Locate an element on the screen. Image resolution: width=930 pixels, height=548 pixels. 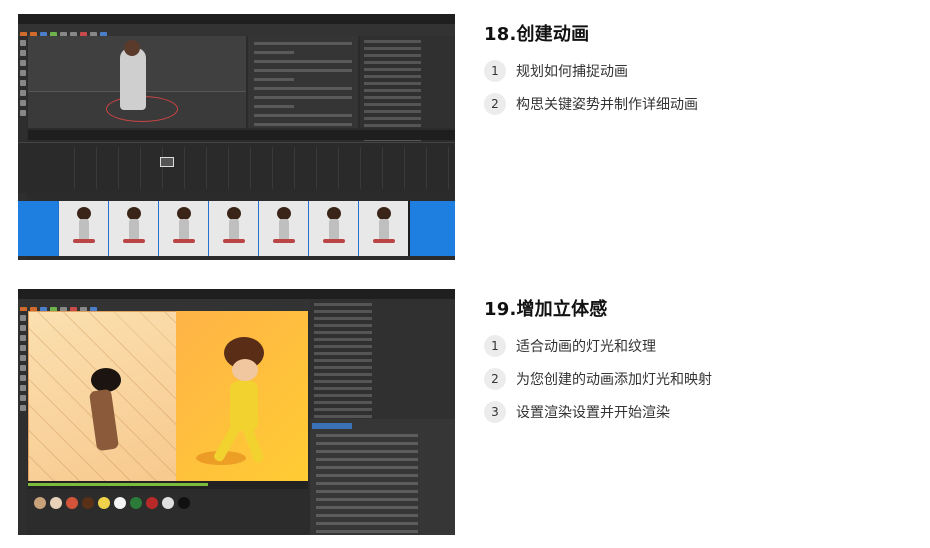
step-list: 1 规划如何捕捉动画 2 构思关键姿势并制作详细动画 is located at coordinates (591, 93).